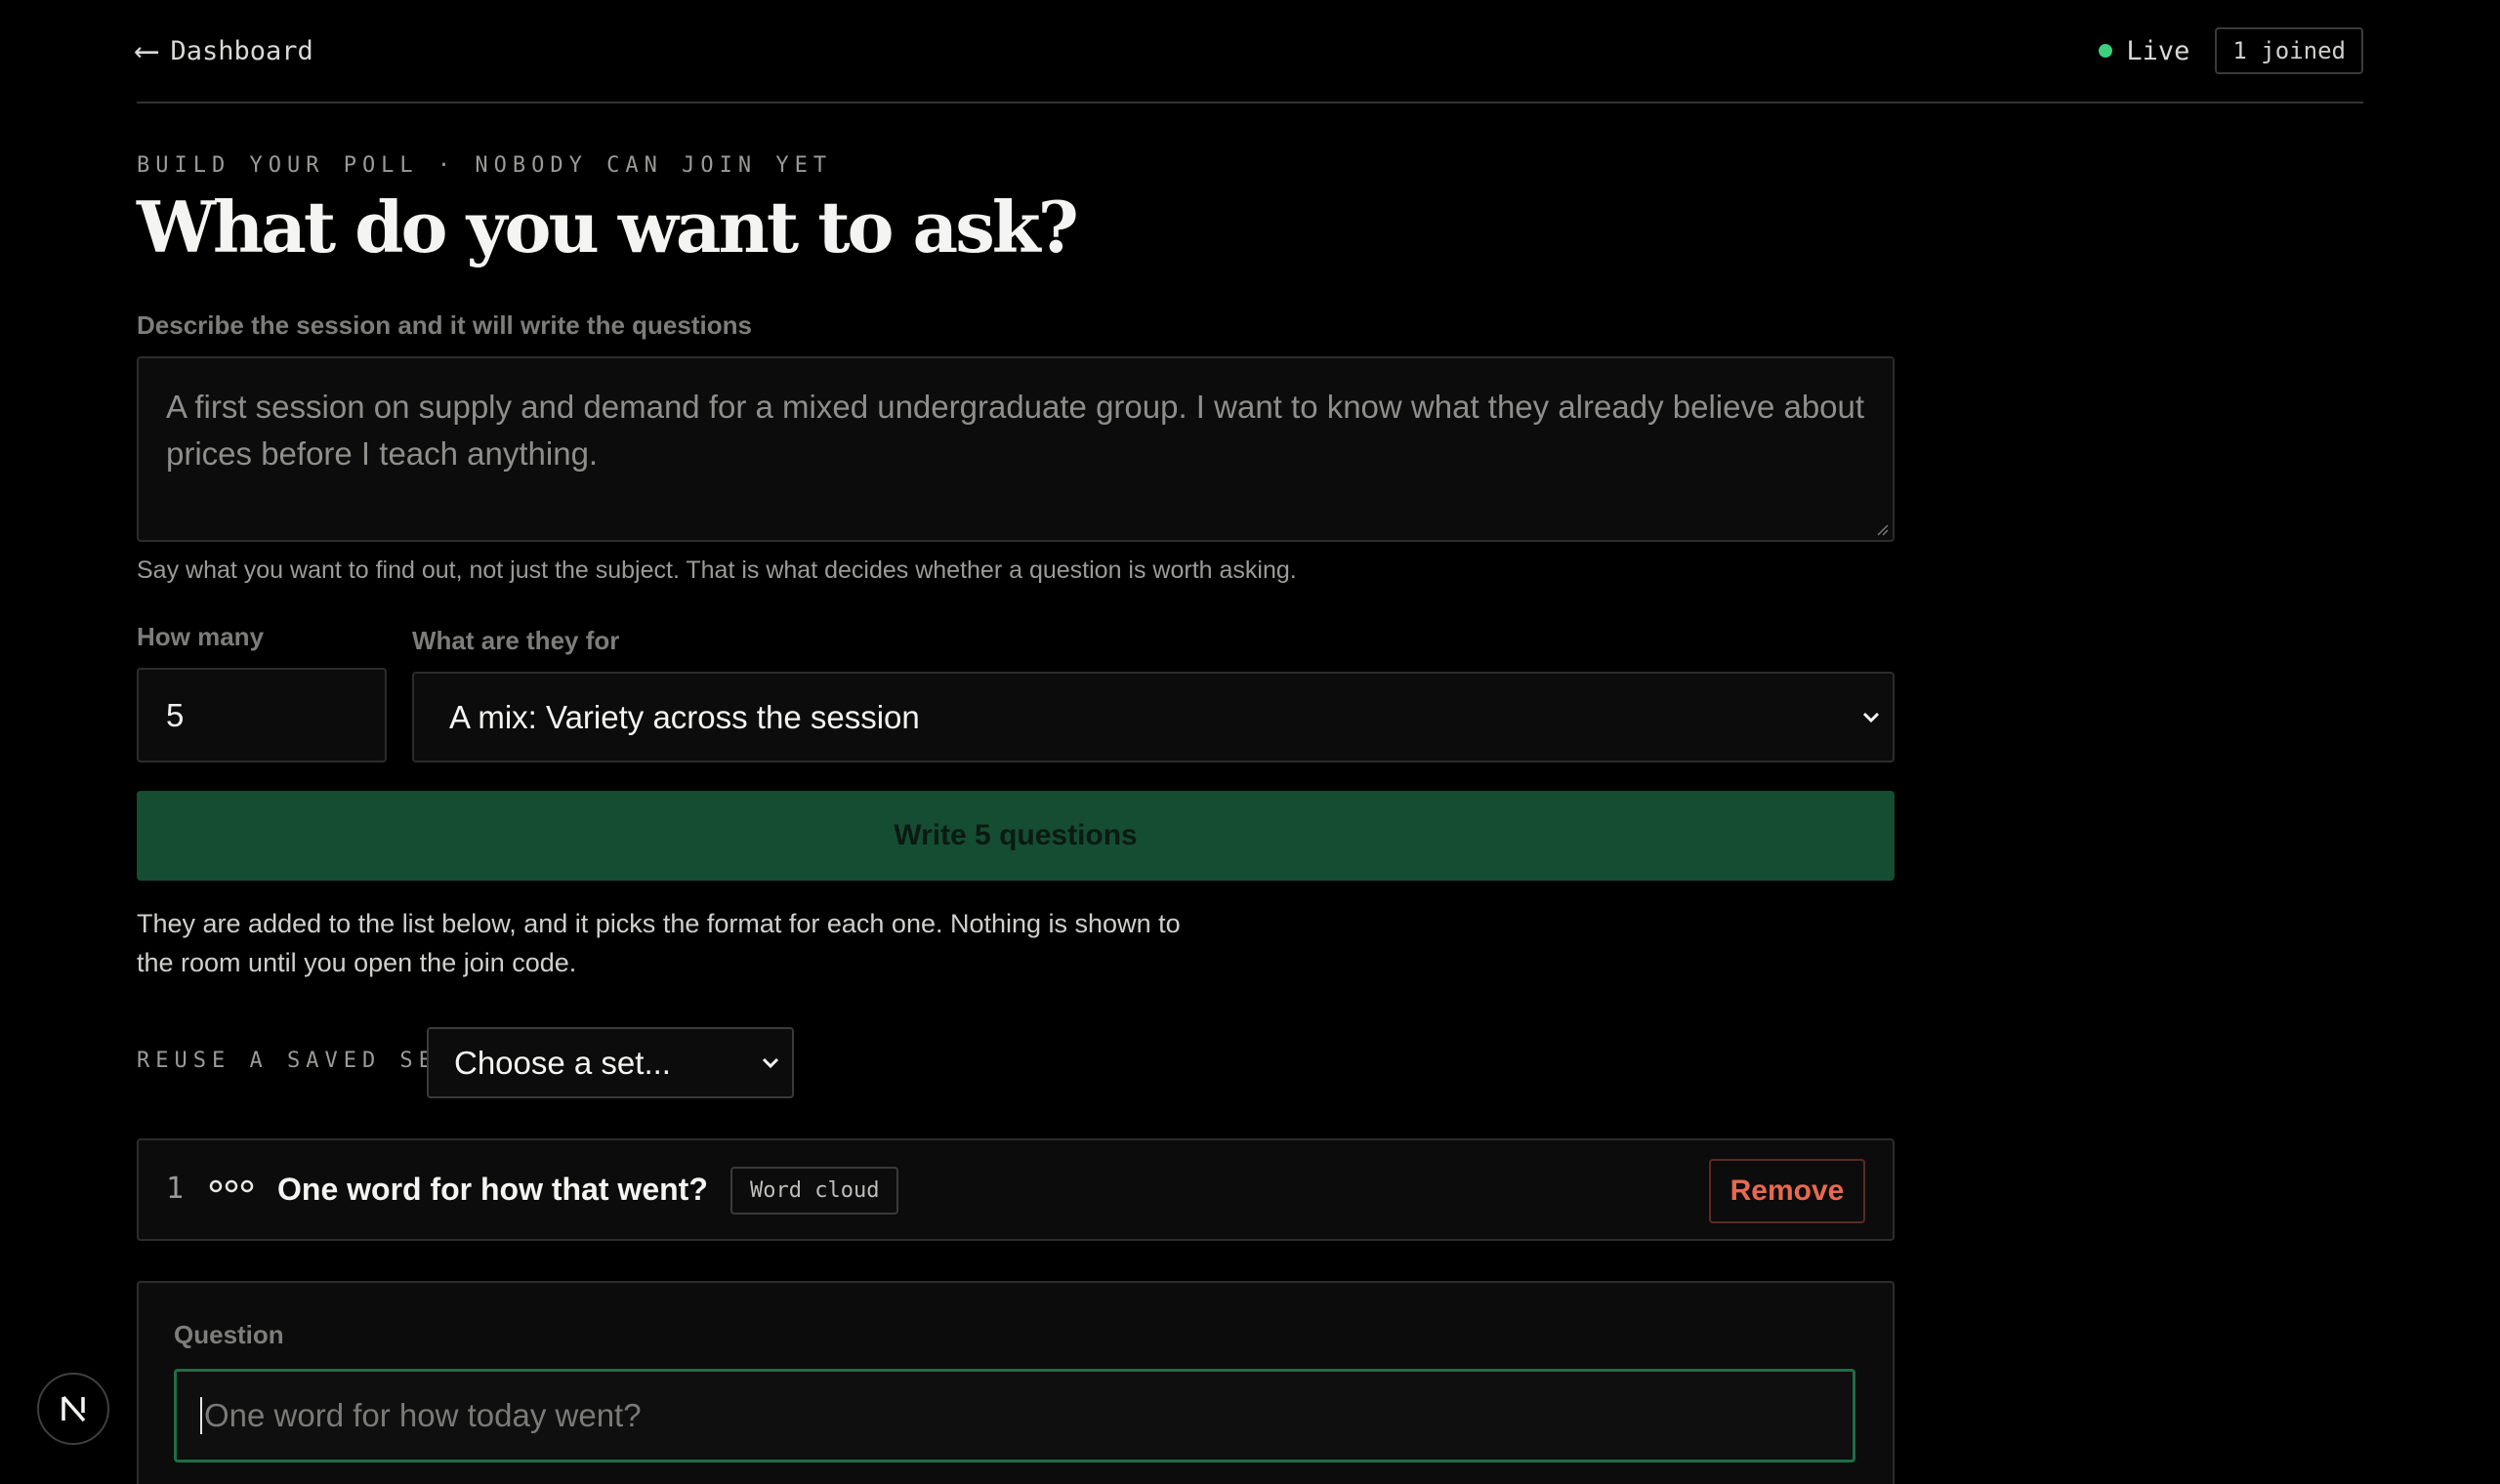 The image size is (2500, 1484). What do you see at coordinates (231, 1186) in the screenshot?
I see `word-cloud-icon` at bounding box center [231, 1186].